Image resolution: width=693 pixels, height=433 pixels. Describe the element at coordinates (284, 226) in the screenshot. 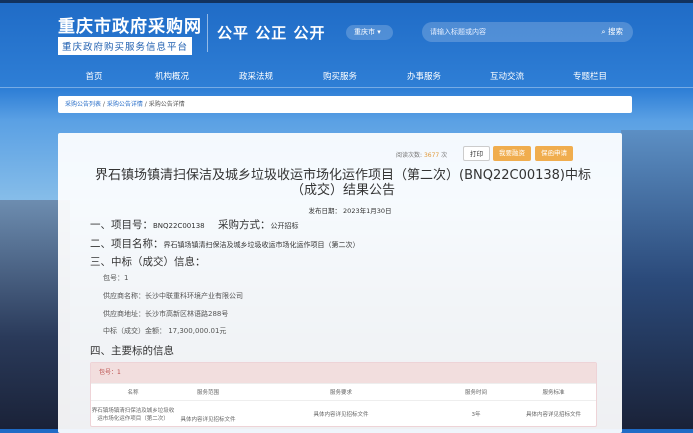

I see `value: 公开招标` at that location.